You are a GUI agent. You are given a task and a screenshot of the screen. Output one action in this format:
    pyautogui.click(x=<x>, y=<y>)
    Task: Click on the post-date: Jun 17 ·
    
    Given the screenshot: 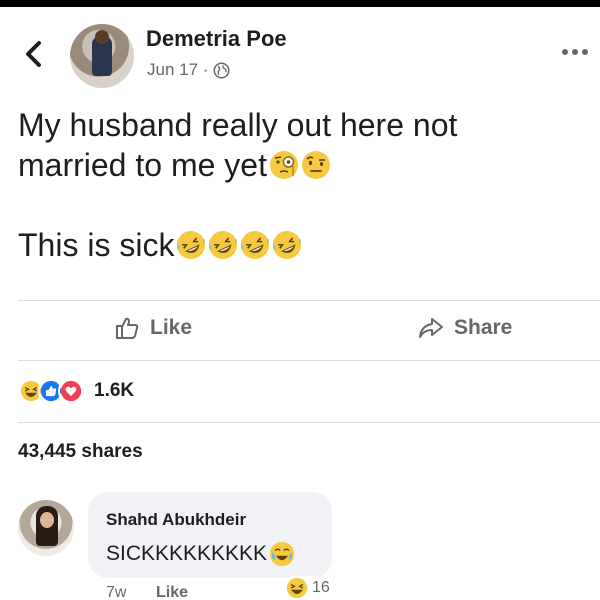 What is the action you would take?
    pyautogui.click(x=177, y=70)
    